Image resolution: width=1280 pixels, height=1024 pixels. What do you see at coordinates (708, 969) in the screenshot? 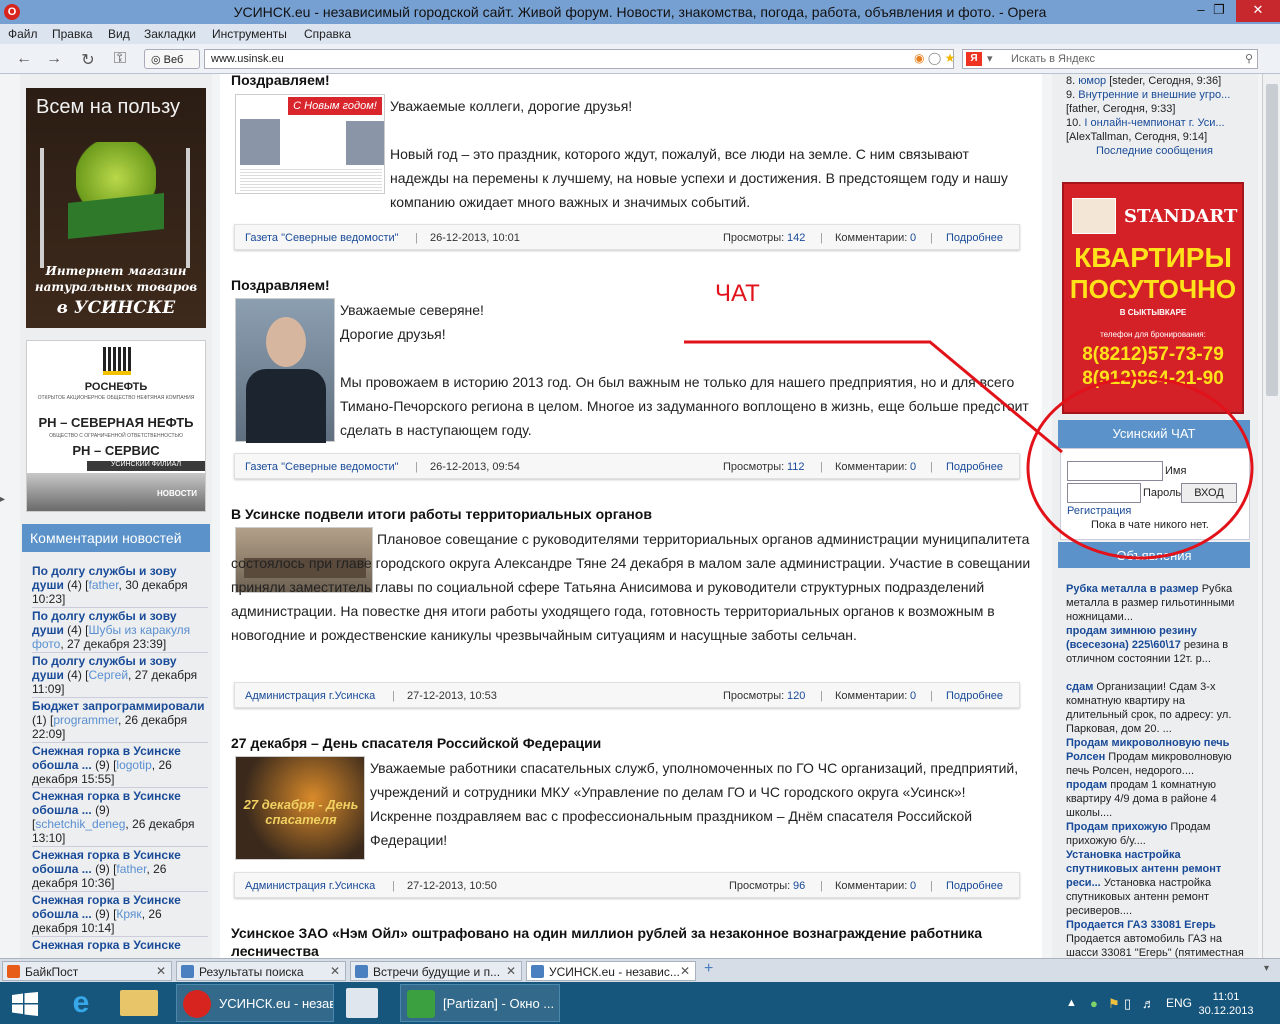
I see `new-tab-icon: +` at bounding box center [708, 969].